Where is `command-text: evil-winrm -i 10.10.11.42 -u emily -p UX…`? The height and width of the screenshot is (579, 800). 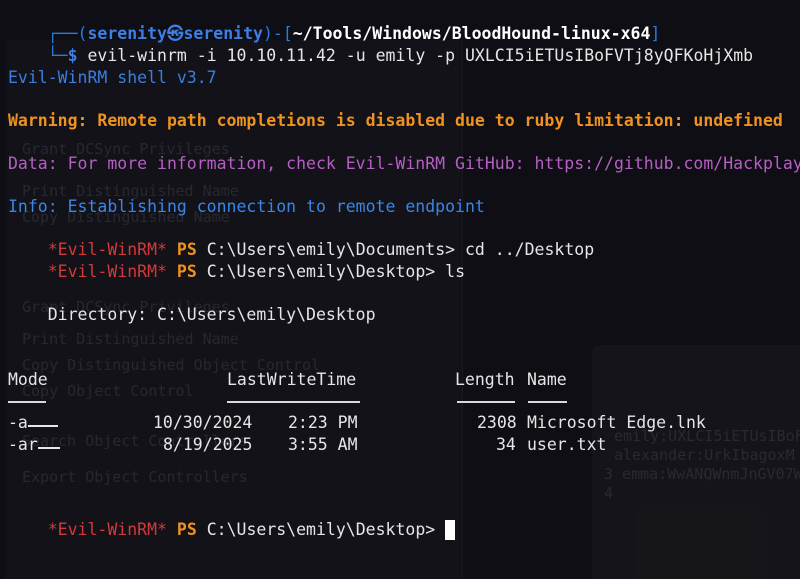
command-text: evil-winrm -i 10.10.11.42 -u emily -p UX… is located at coordinates (415, 55).